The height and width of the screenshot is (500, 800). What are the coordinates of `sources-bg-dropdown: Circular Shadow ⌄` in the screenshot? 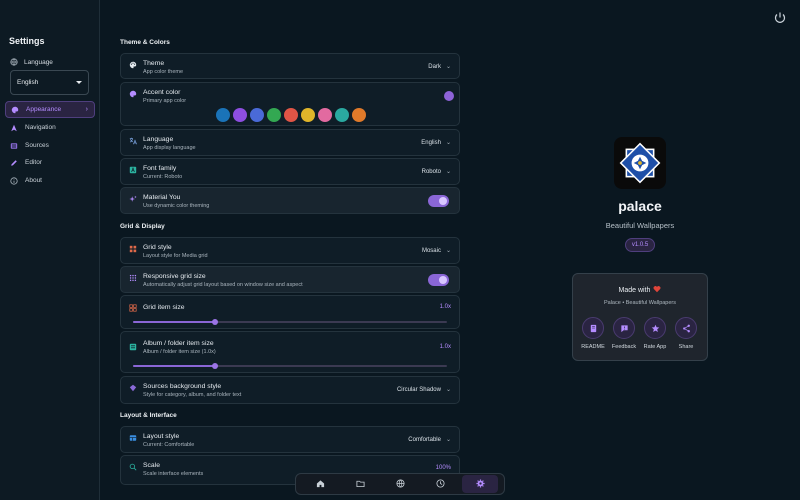 It's located at (423, 390).